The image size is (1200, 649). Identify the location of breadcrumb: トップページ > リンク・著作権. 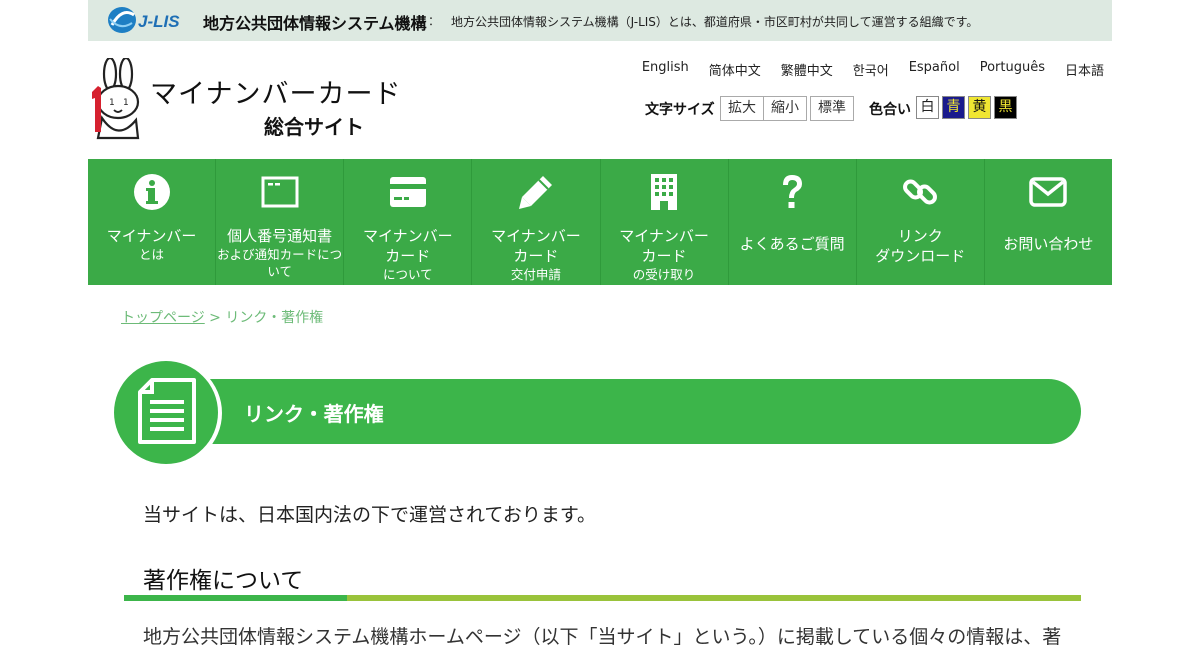
(222, 317).